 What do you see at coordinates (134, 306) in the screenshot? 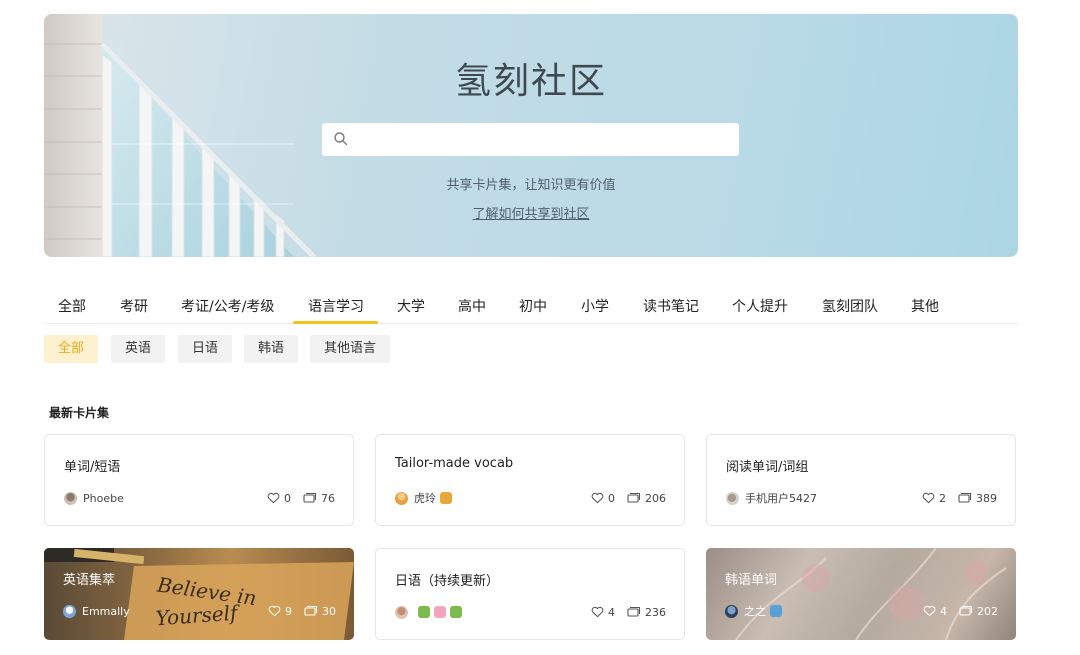
I see `tab-kaoyan: 考研` at bounding box center [134, 306].